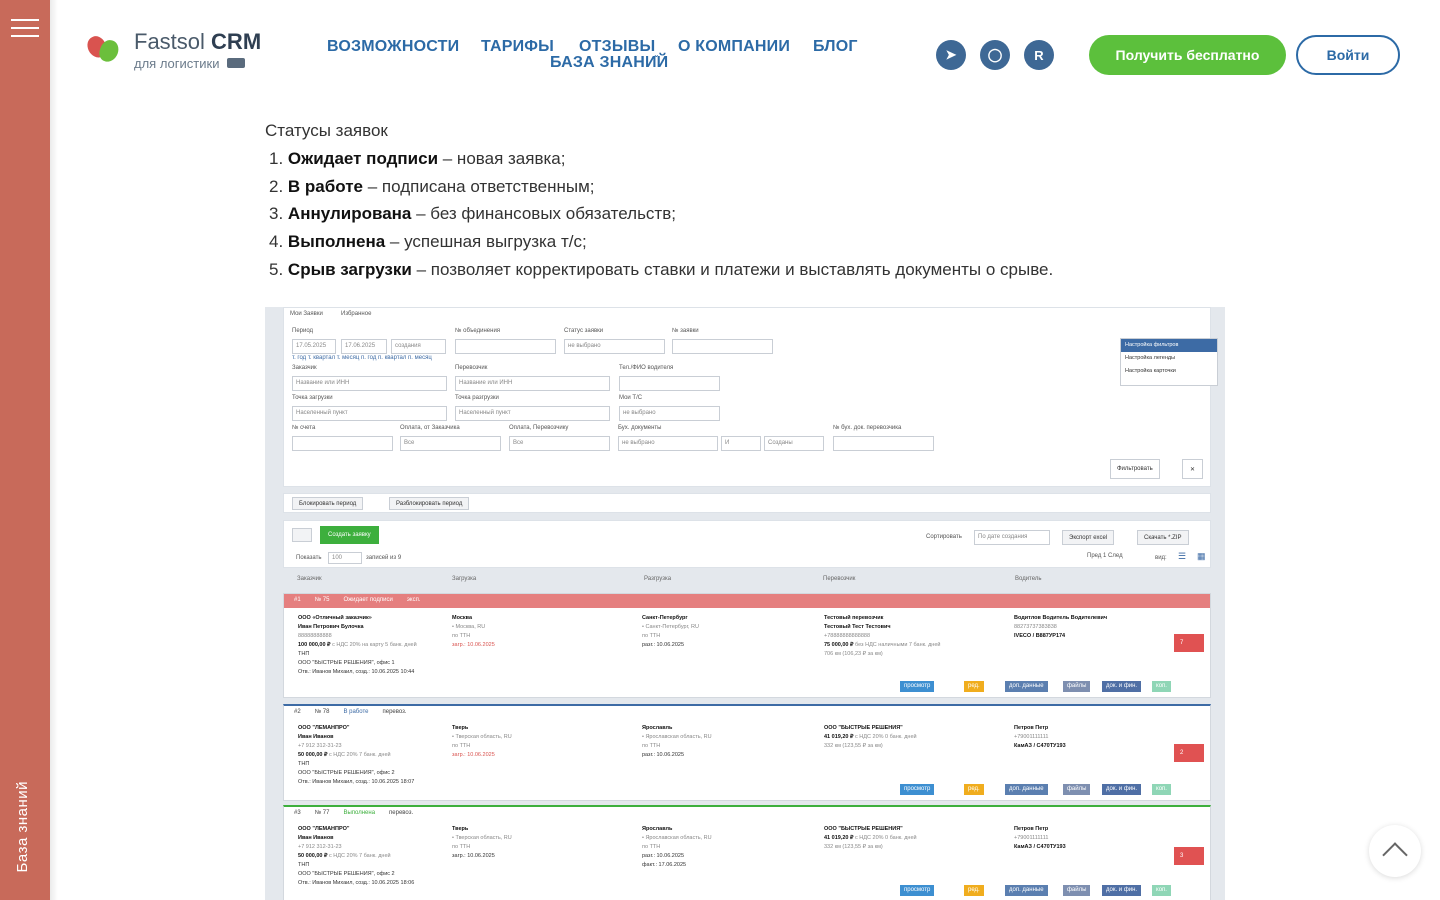 The image size is (1440, 900). What do you see at coordinates (236, 63) in the screenshot?
I see `truck-icon` at bounding box center [236, 63].